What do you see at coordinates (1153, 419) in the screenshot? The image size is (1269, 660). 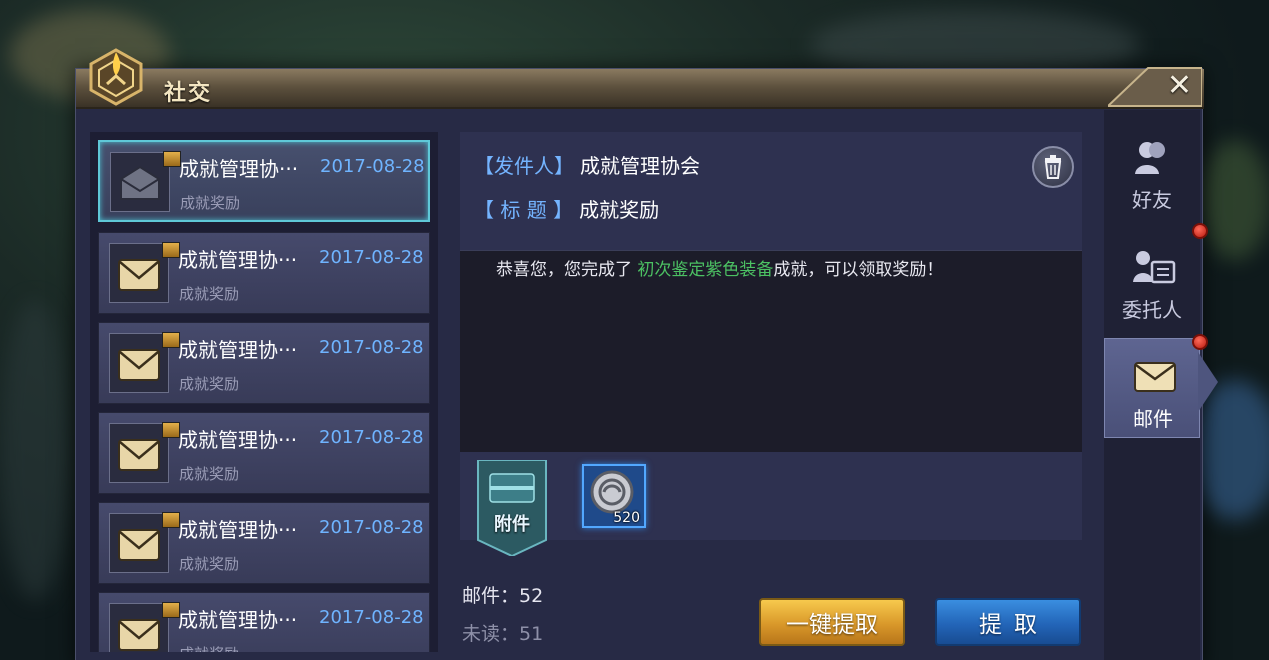 I see `tab-mail-label: 邮件` at bounding box center [1153, 419].